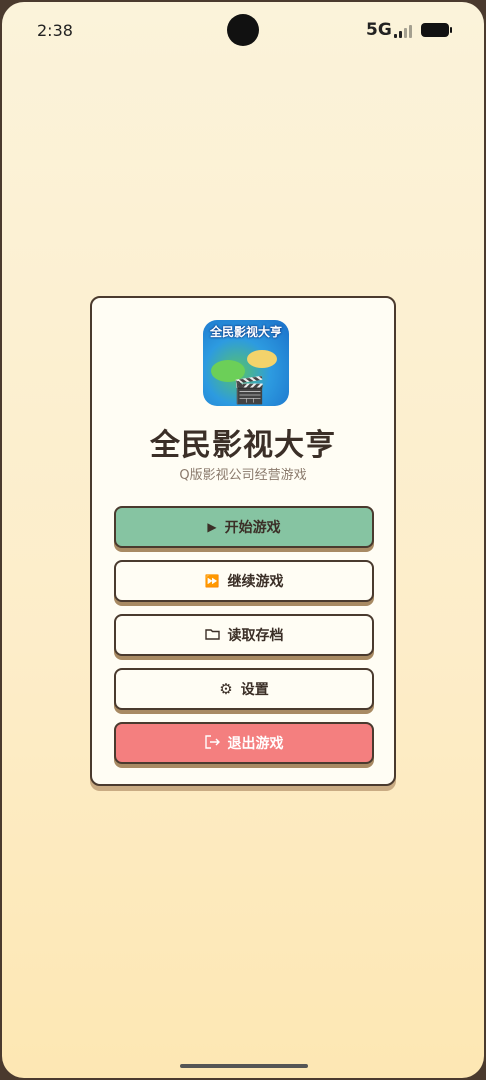 The height and width of the screenshot is (1080, 486). Describe the element at coordinates (243, 445) in the screenshot. I see `app-title: 全民影视大亨` at that location.